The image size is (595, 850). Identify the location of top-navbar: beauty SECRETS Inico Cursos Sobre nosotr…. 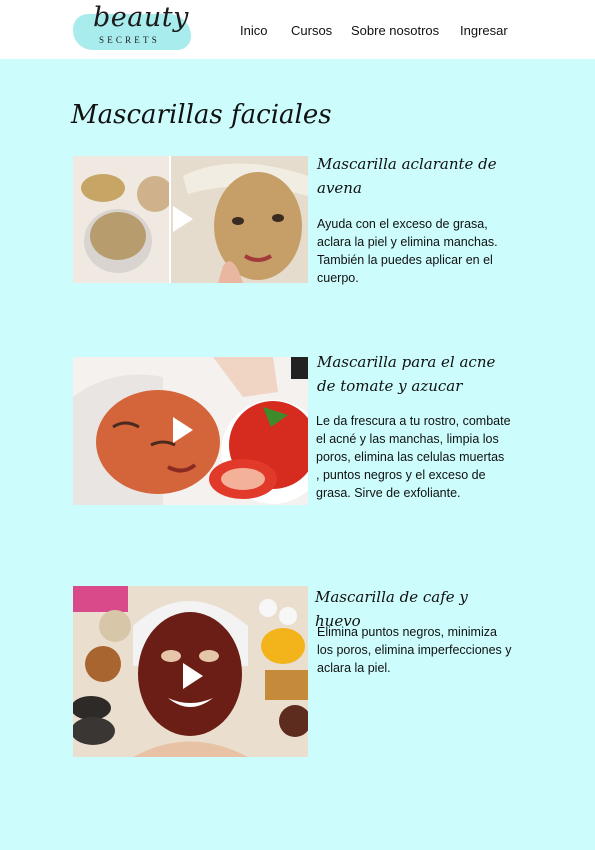
(297, 29).